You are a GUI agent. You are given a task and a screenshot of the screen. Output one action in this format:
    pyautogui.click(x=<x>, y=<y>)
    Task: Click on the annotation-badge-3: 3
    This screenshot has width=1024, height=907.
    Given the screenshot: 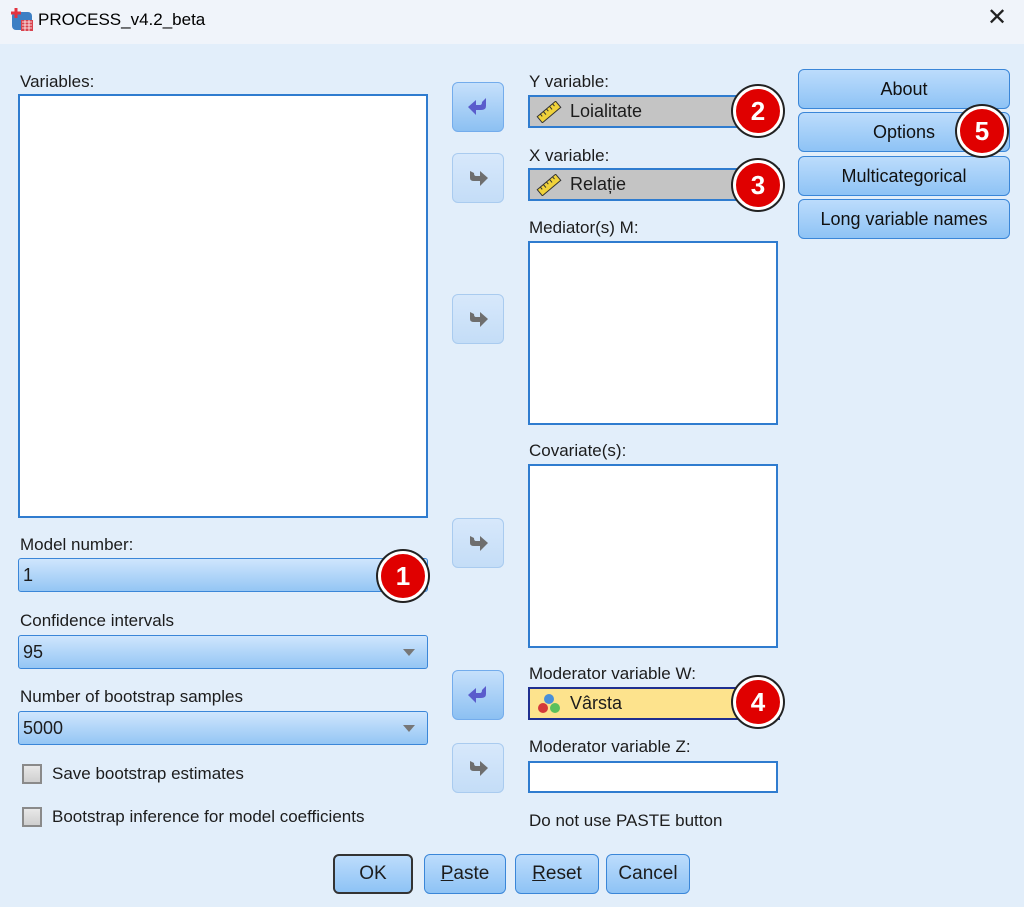 What is the action you would take?
    pyautogui.click(x=758, y=185)
    